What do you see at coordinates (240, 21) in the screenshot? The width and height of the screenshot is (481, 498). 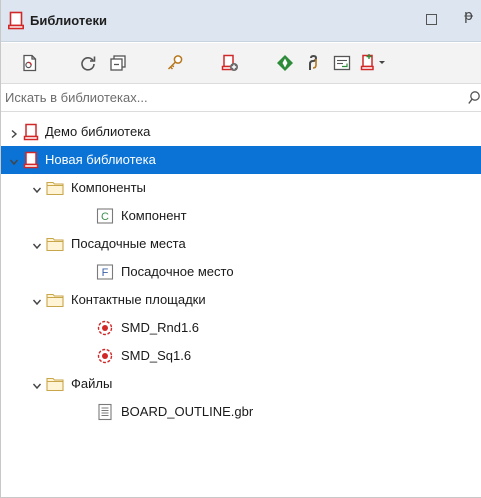 I see `panel-titlebar: Библиотеки ᵽ` at bounding box center [240, 21].